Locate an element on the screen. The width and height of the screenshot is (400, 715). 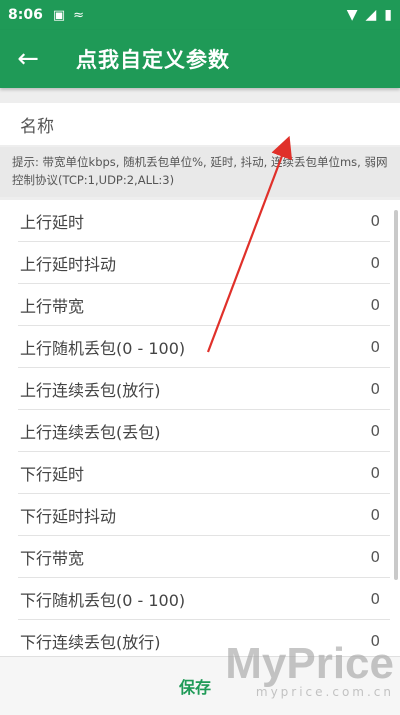
param-label: 上行带宽 is located at coordinates (52, 306).